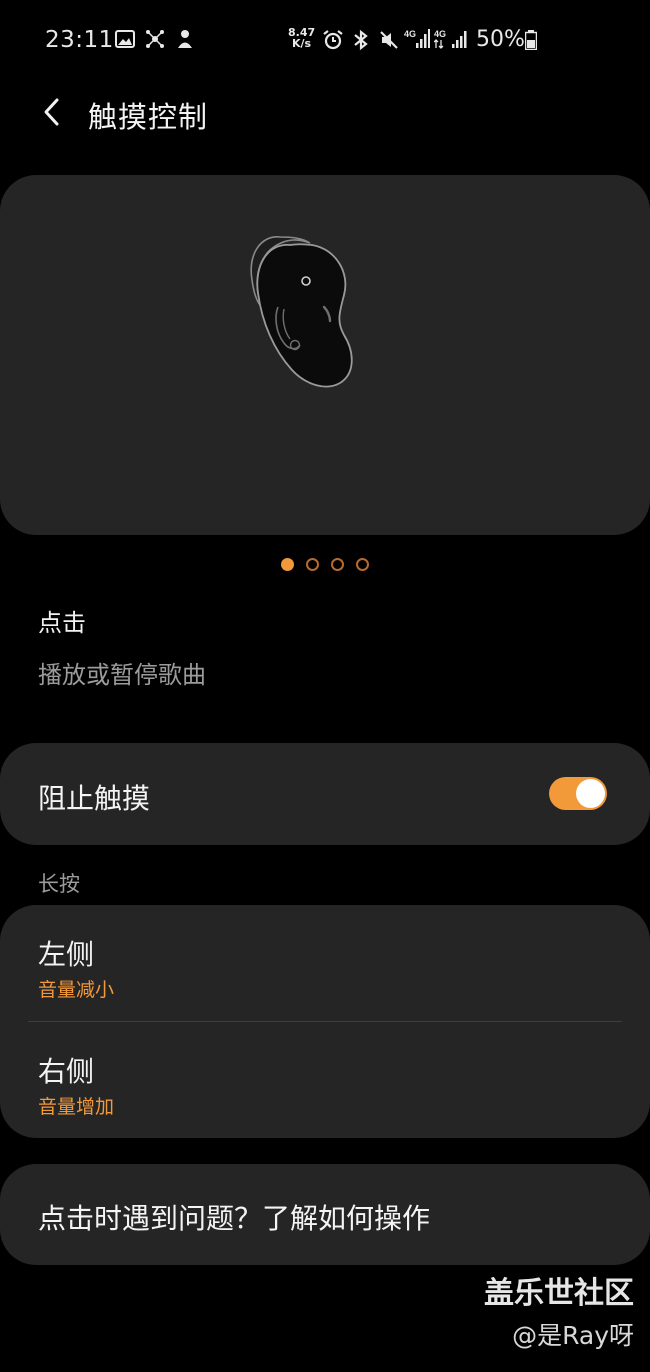 This screenshot has width=650, height=1372. I want to click on status-time: 23:11, so click(79, 40).